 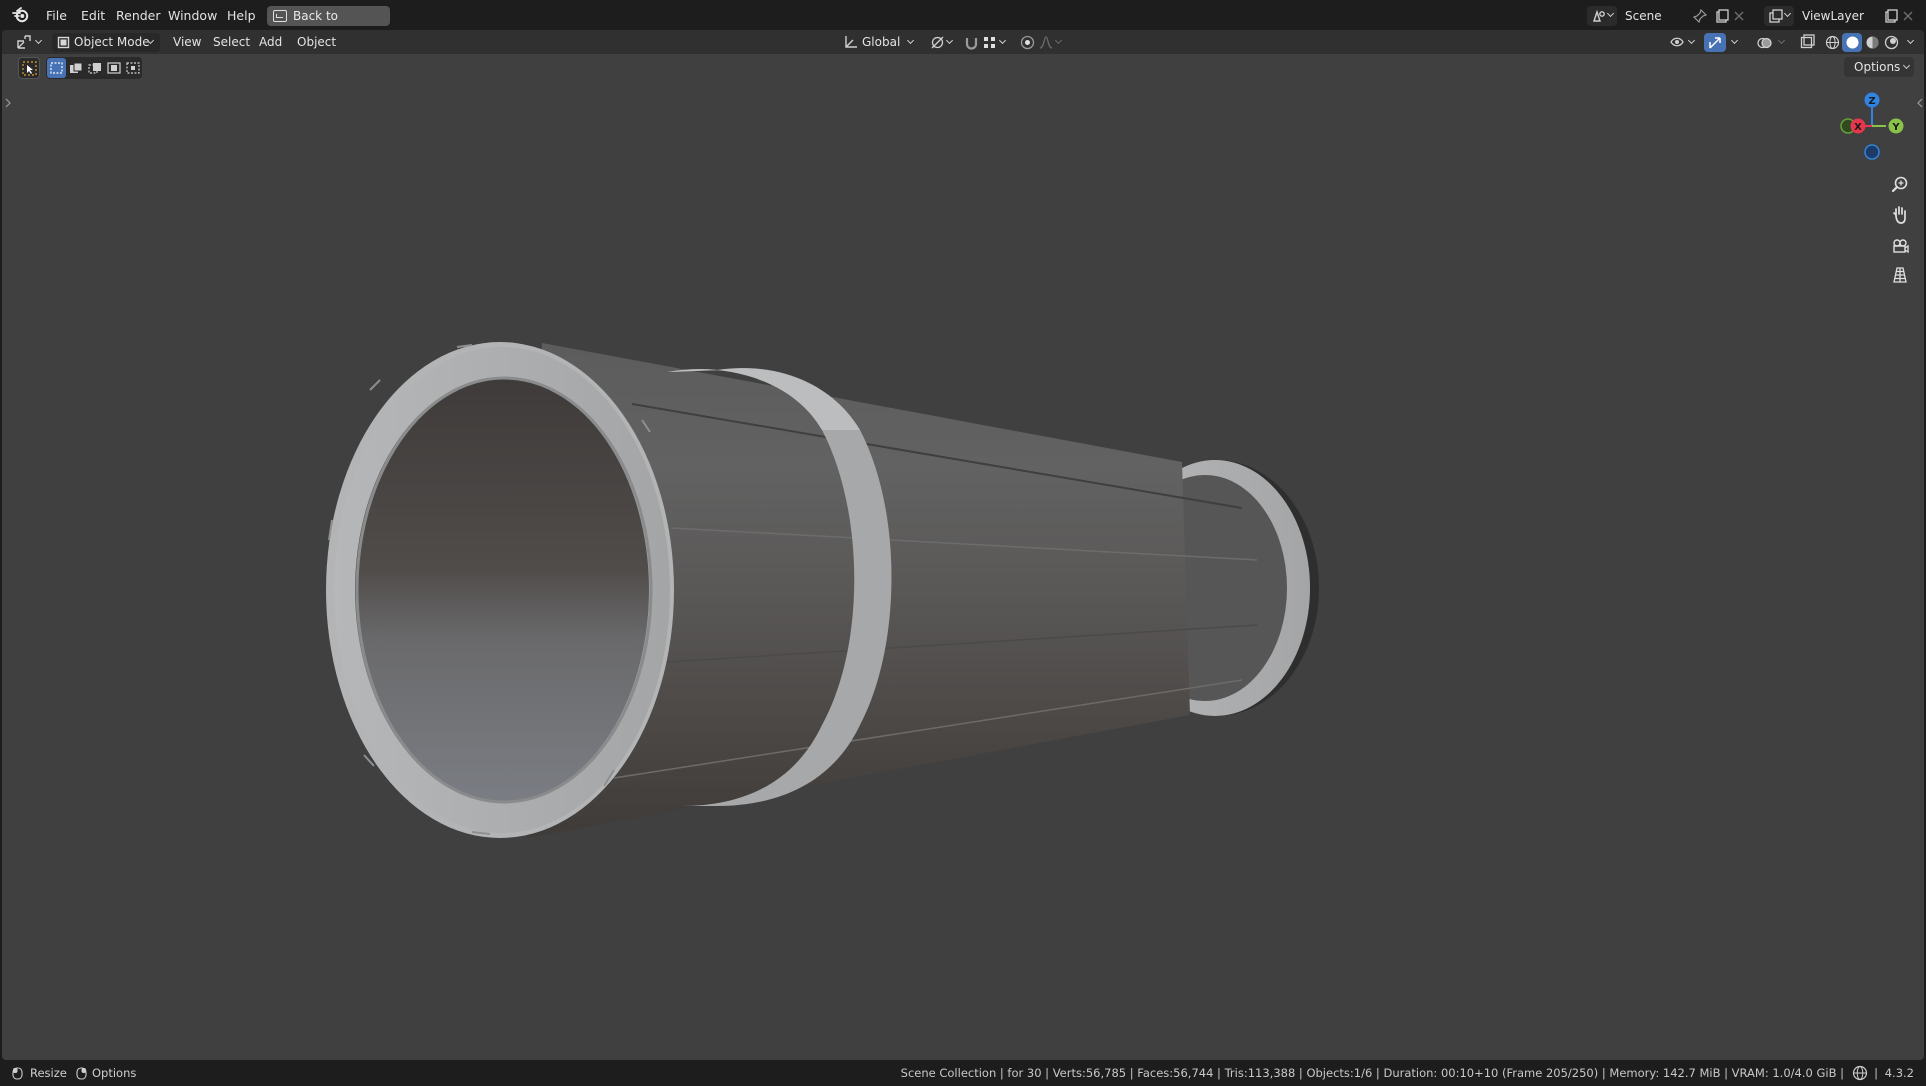 I want to click on snapping-controls, so click(x=986, y=42).